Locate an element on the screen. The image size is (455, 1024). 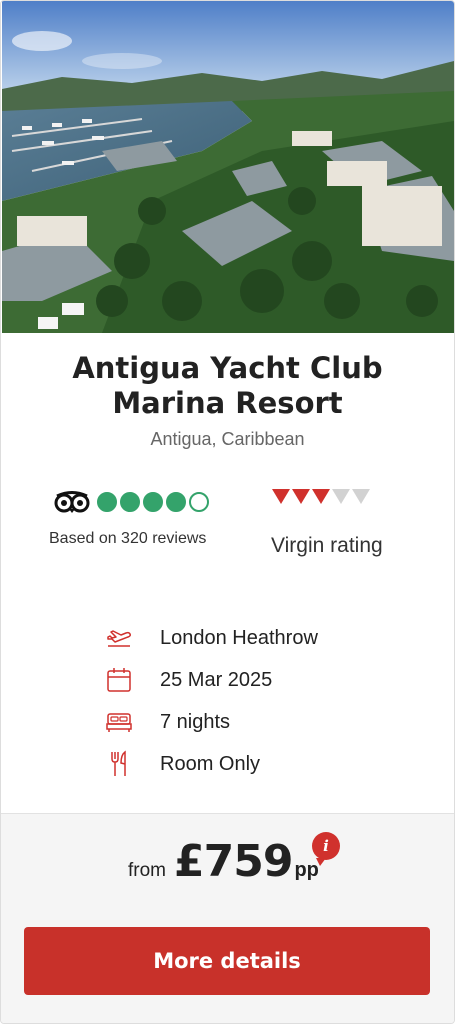
detail-airport: London Heathrow is located at coordinates (254, 638).